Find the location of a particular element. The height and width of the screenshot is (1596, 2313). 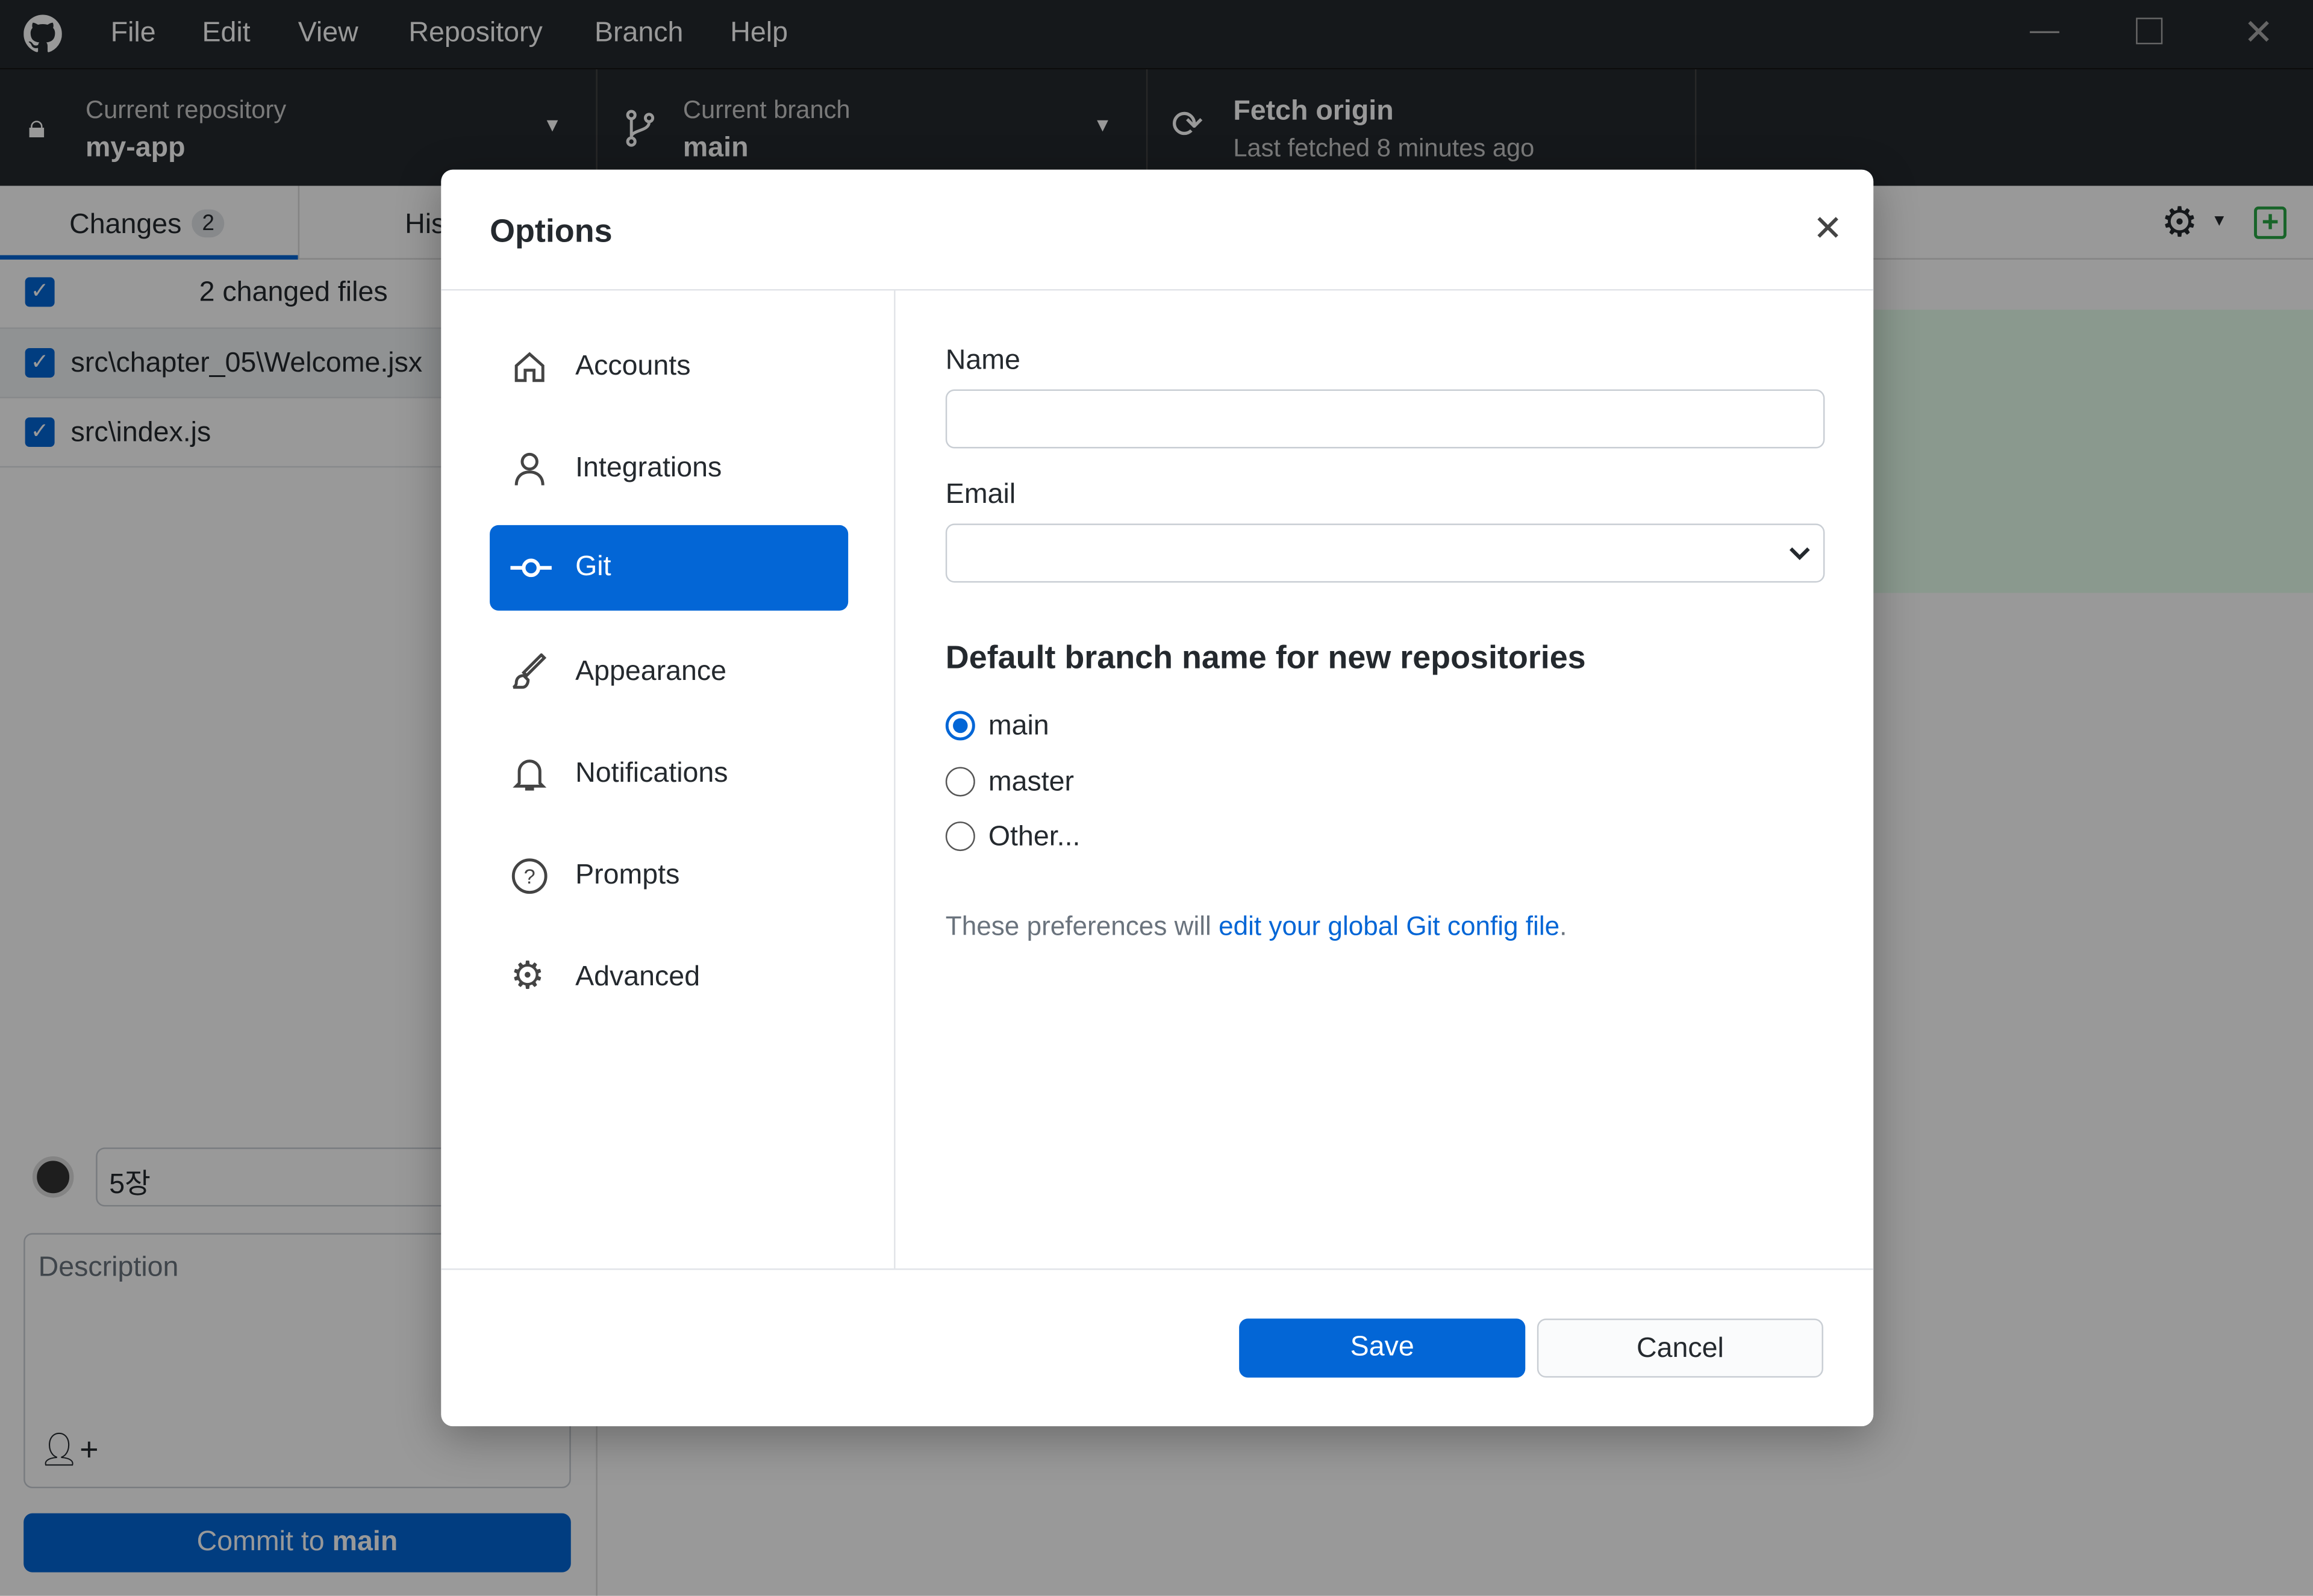

radio-master-label: master is located at coordinates (1031, 783).